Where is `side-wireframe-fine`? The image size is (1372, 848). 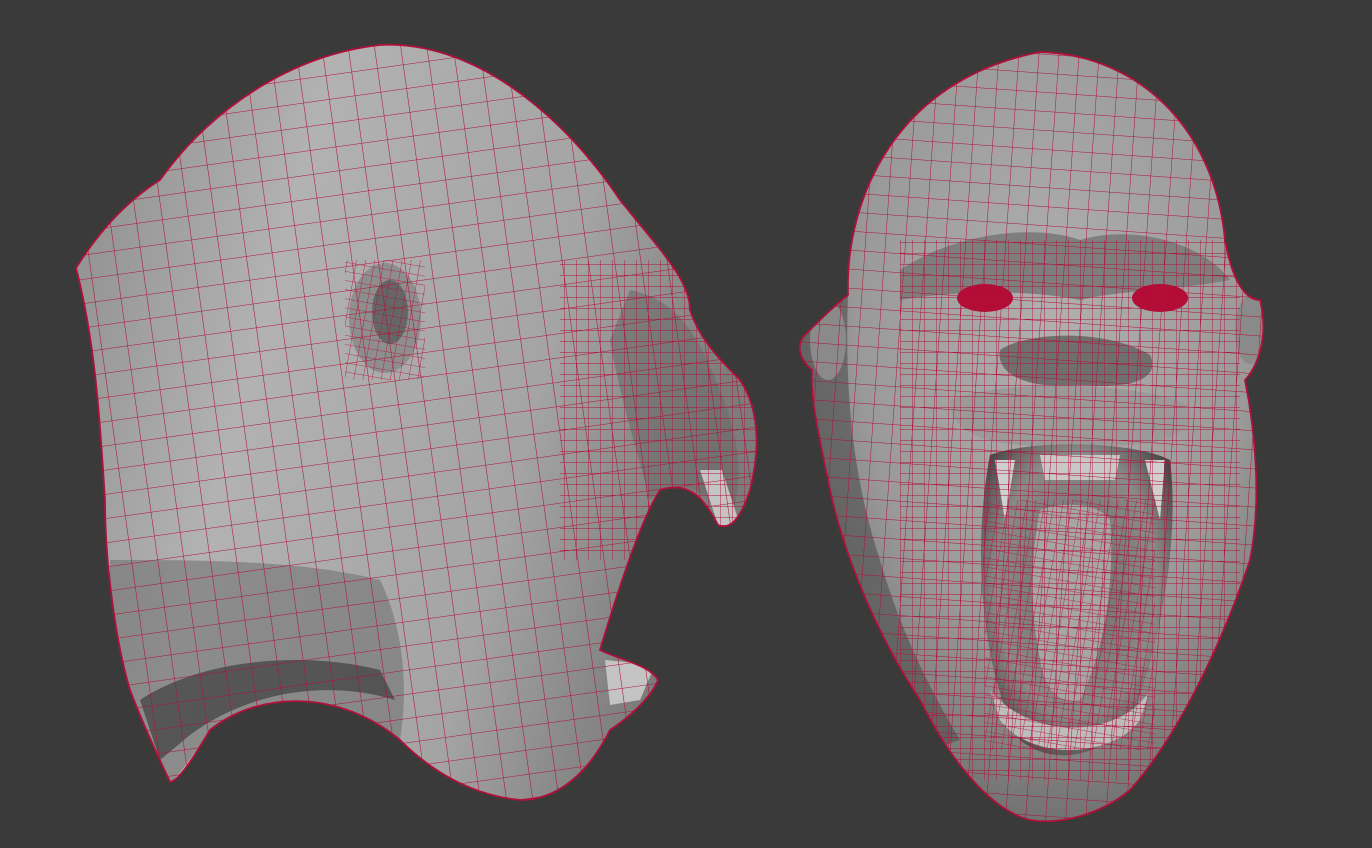 side-wireframe-fine is located at coordinates (658, 410).